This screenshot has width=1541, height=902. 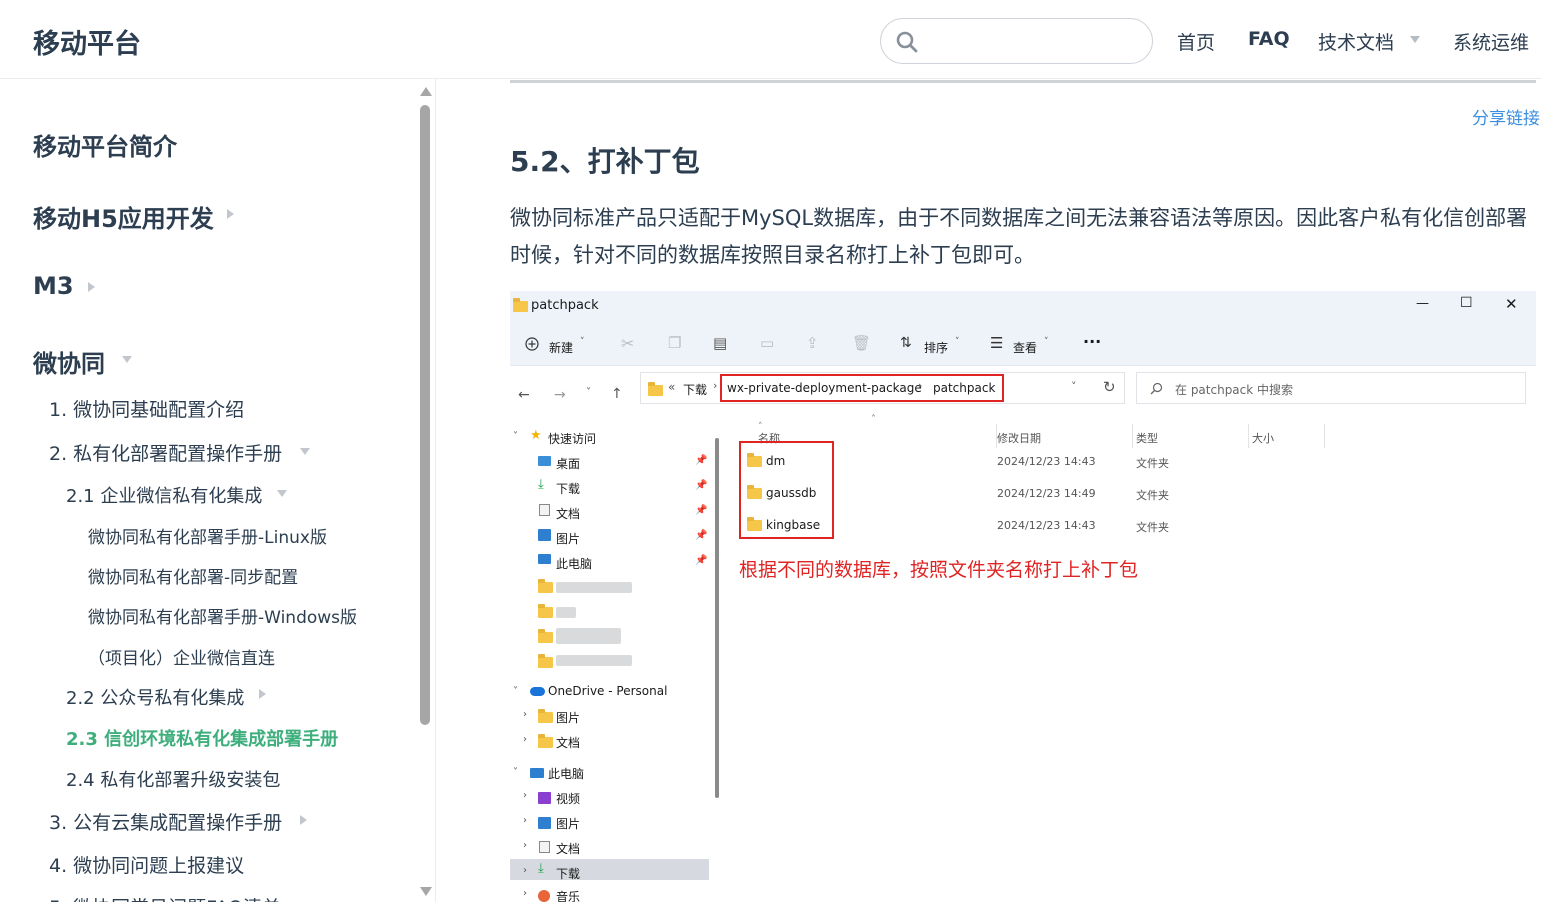 What do you see at coordinates (165, 897) in the screenshot?
I see `sidebar-item-faq-list: 5. 微协同常见问题FAQ清单` at bounding box center [165, 897].